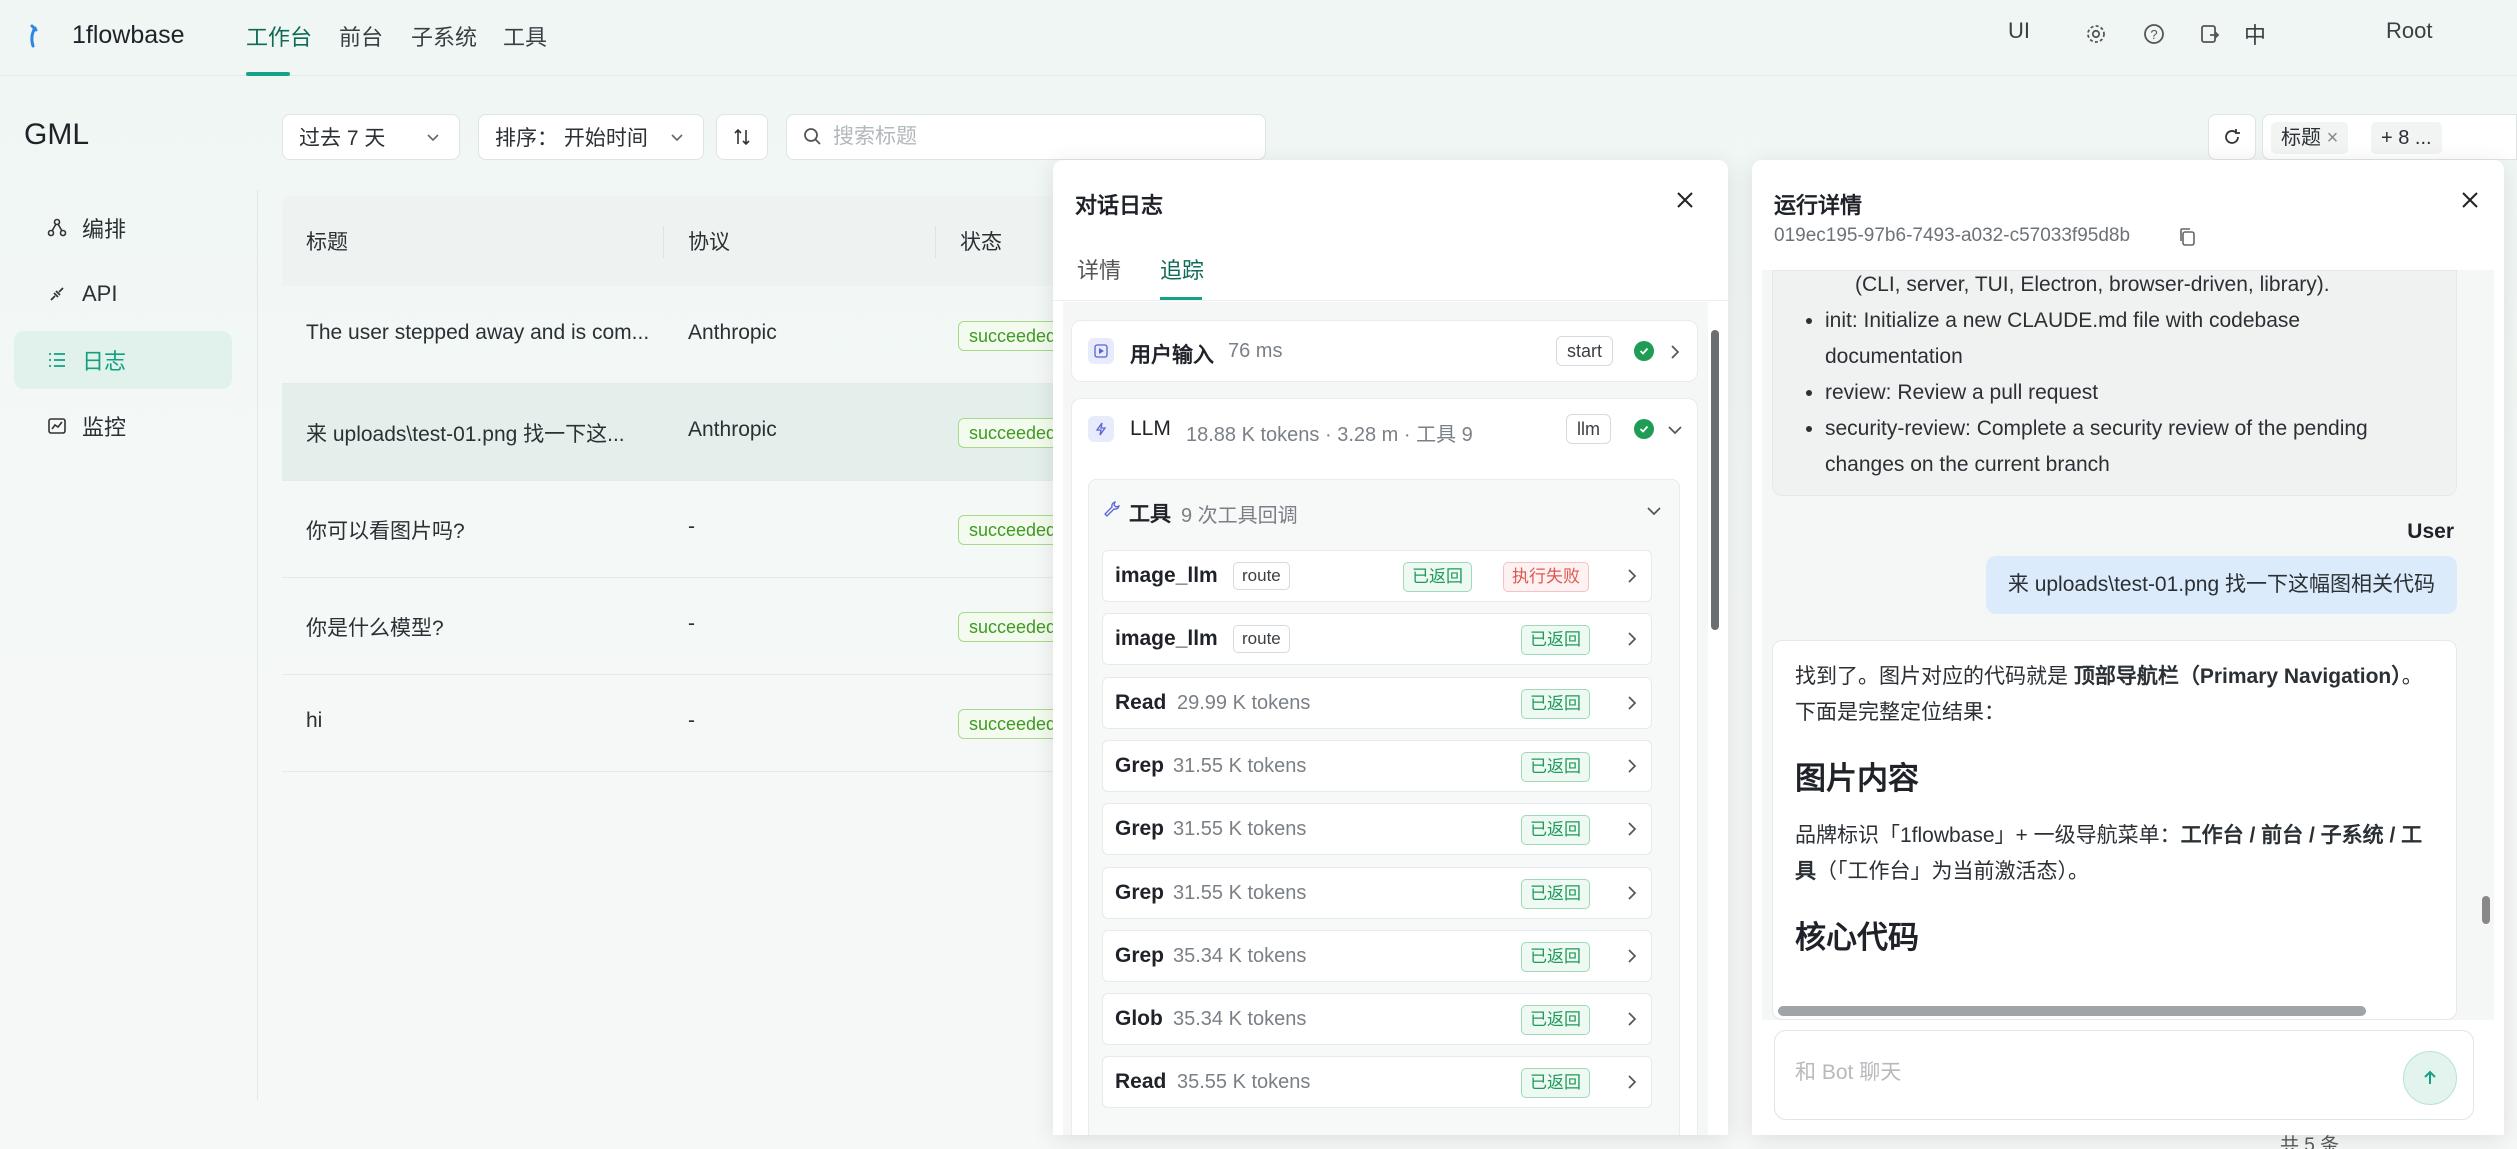 The width and height of the screenshot is (2517, 1149). Describe the element at coordinates (812, 136) in the screenshot. I see `search-icon` at that location.